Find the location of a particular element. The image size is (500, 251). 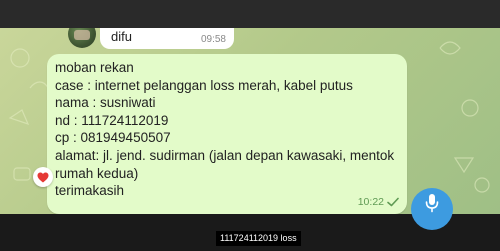

heart-icon is located at coordinates (43, 177).